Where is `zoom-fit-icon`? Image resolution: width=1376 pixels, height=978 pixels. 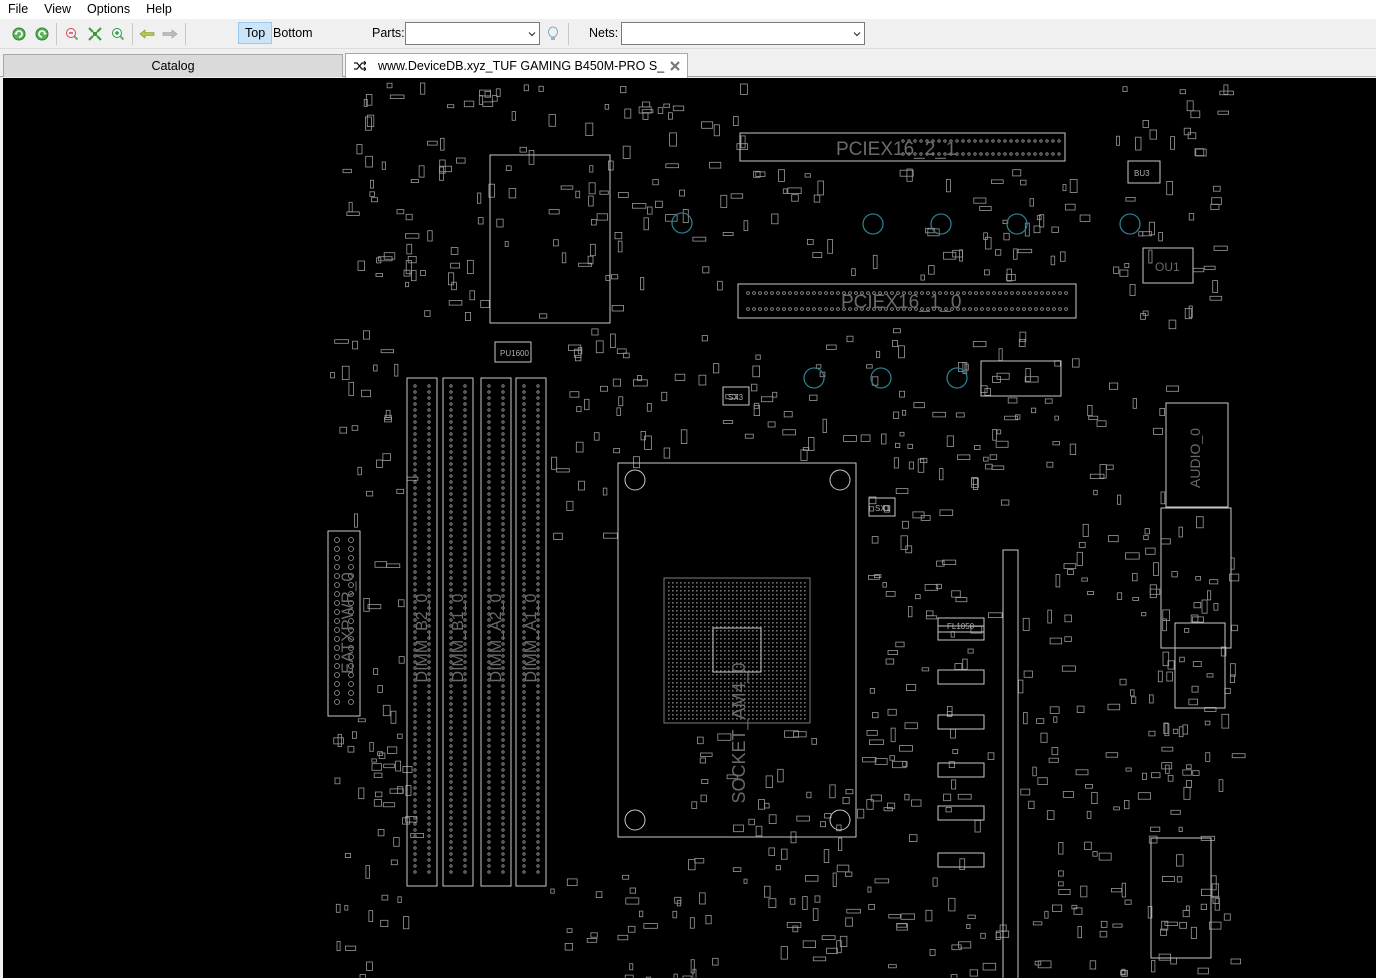 zoom-fit-icon is located at coordinates (95, 34).